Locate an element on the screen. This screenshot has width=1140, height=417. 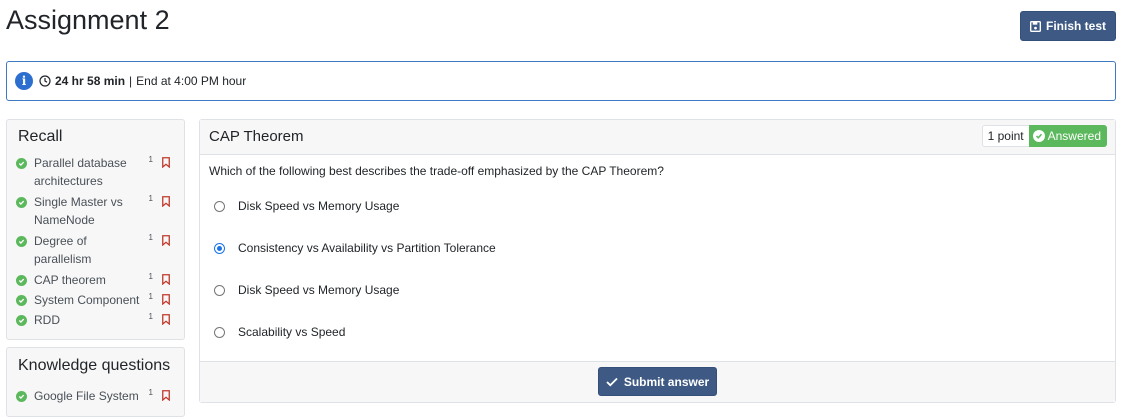
time-remaining: 24 hr 58 min is located at coordinates (90, 81).